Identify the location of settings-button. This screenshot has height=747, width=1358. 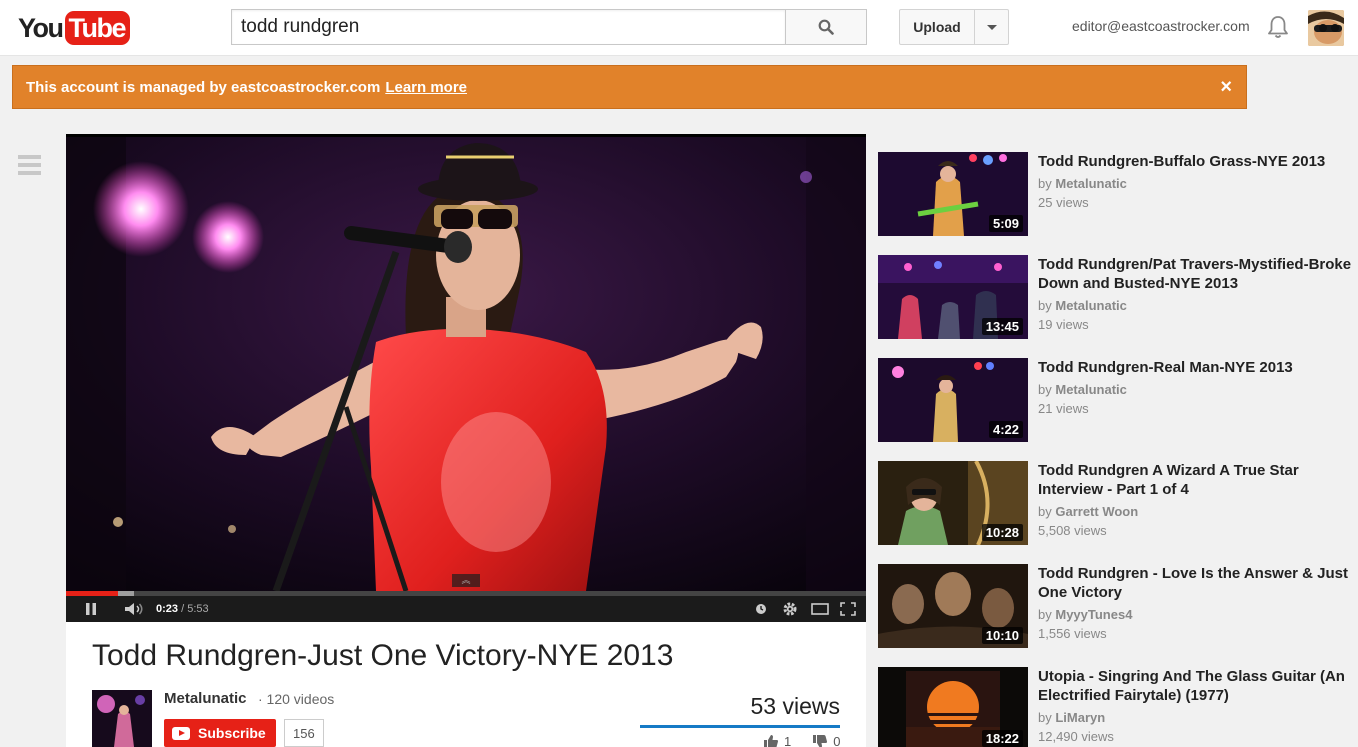
(790, 609).